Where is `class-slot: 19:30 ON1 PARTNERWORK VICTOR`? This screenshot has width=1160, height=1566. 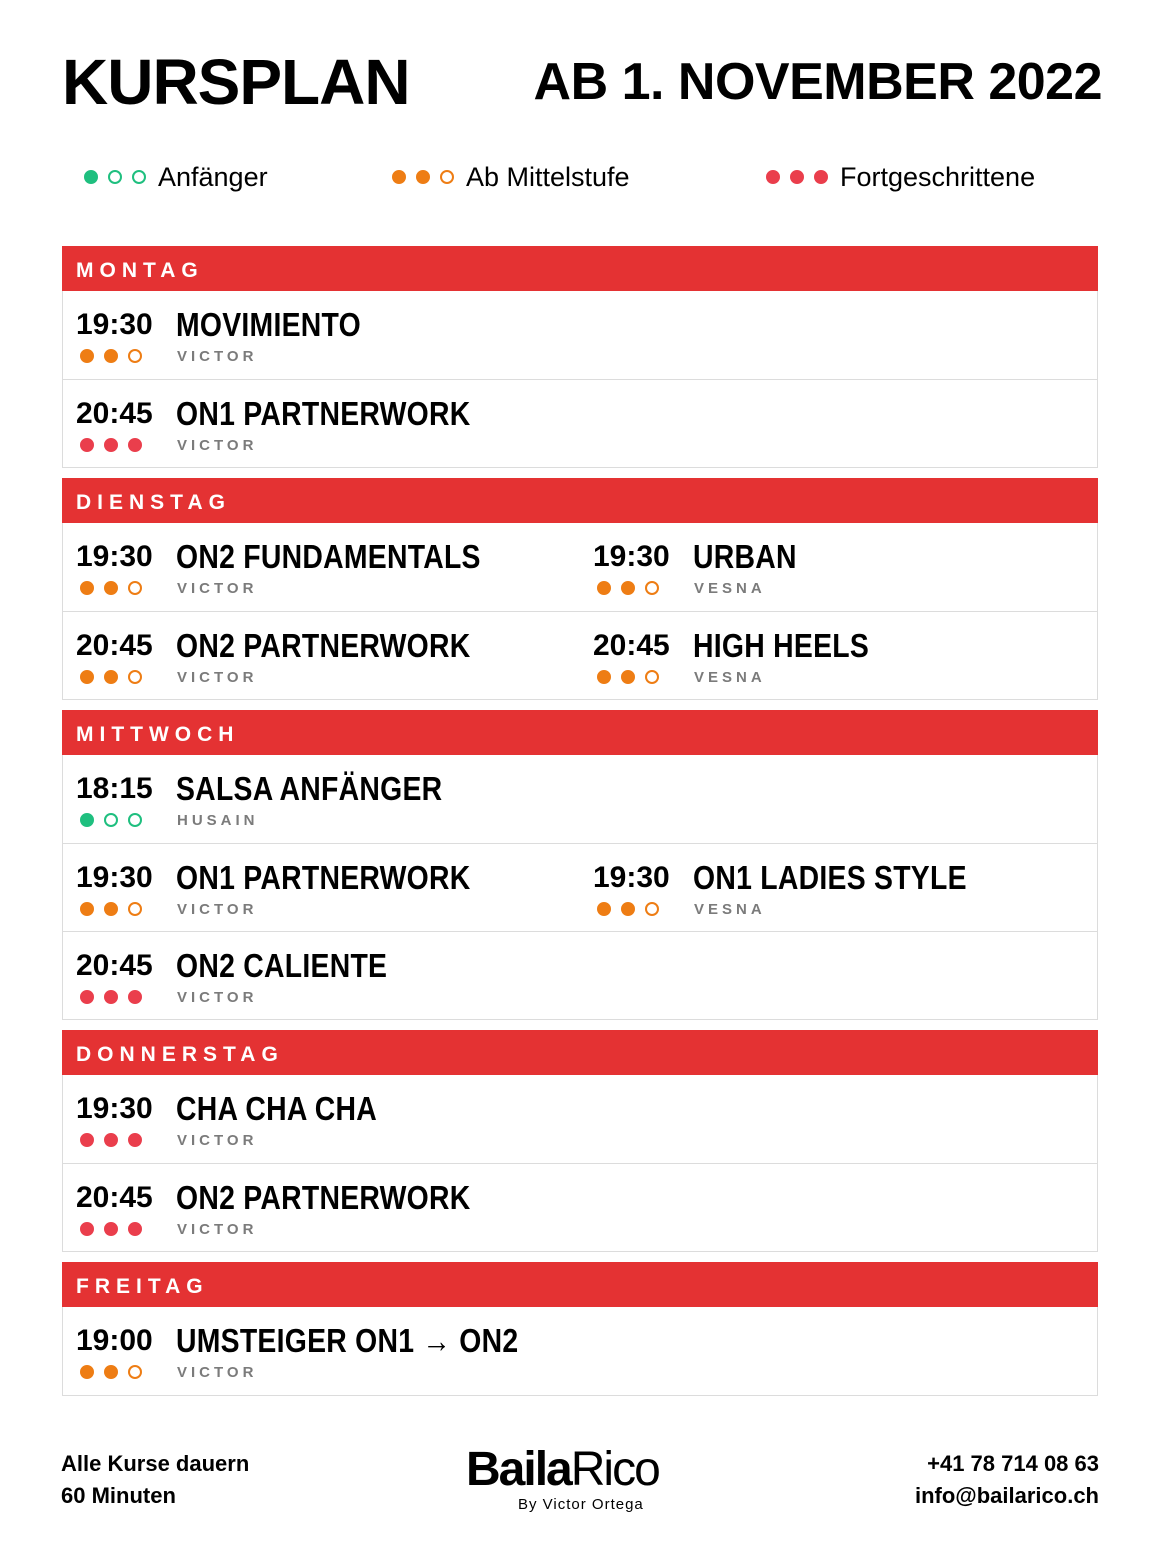 class-slot: 19:30 ON1 PARTNERWORK VICTOR is located at coordinates (321, 887).